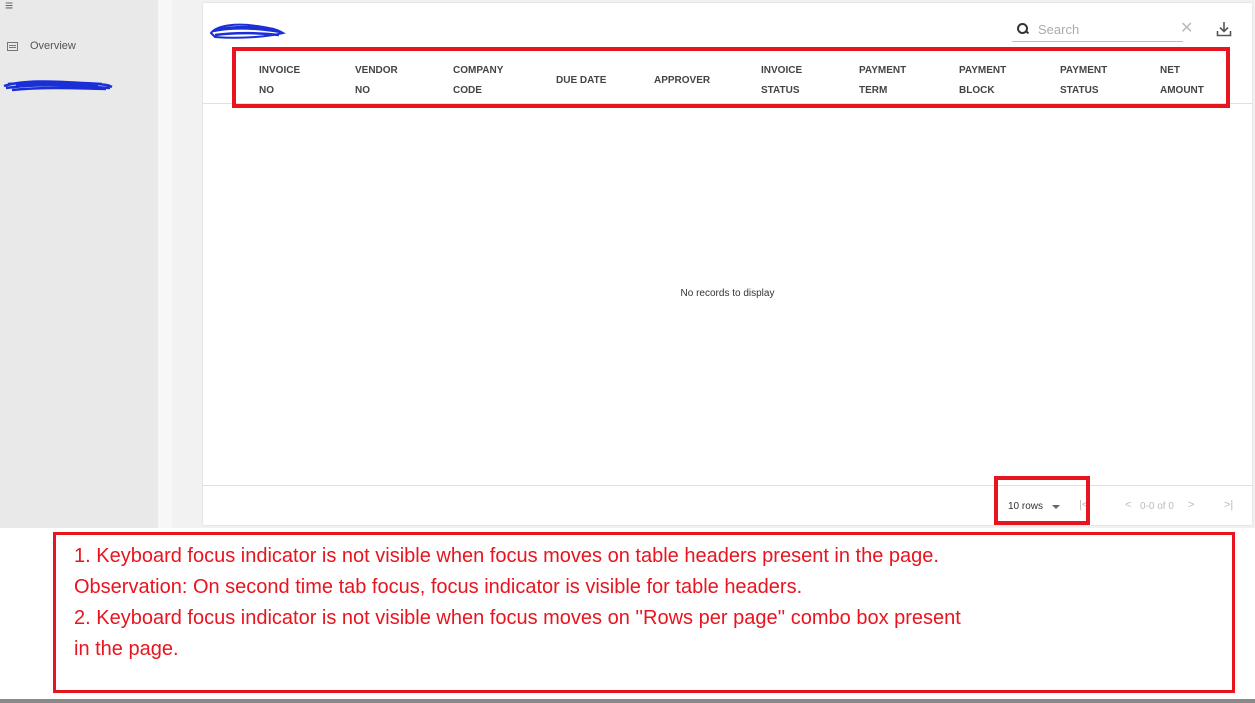 Image resolution: width=1255 pixels, height=703 pixels. I want to click on chevron-right-icon: >, so click(1191, 505).